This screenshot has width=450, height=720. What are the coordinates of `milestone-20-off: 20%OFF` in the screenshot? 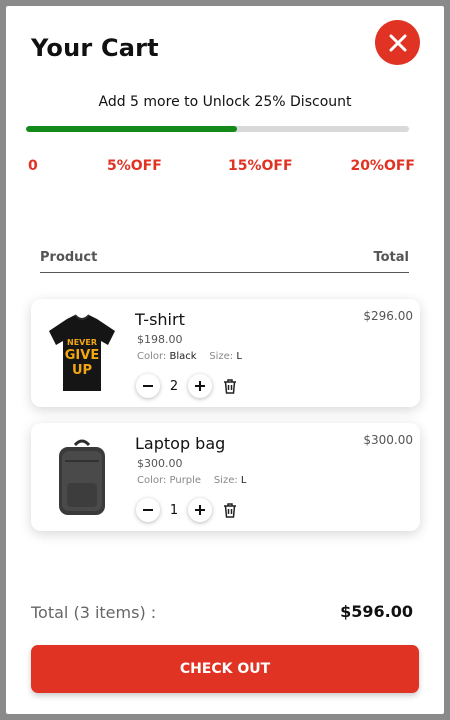 It's located at (382, 166).